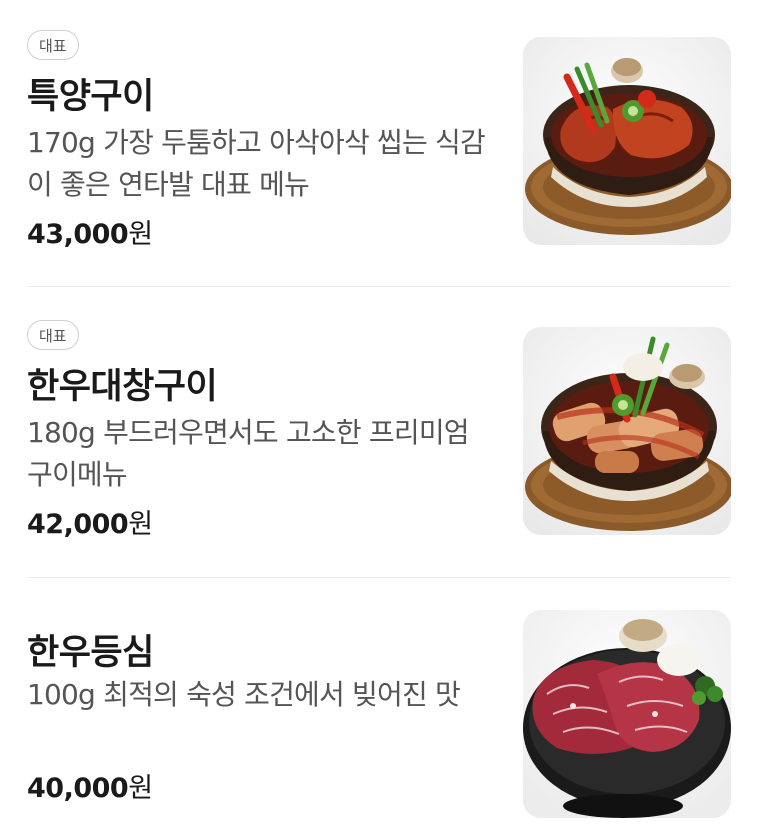 This screenshot has width=758, height=829. What do you see at coordinates (78, 788) in the screenshot?
I see `price-amount: 40,000` at bounding box center [78, 788].